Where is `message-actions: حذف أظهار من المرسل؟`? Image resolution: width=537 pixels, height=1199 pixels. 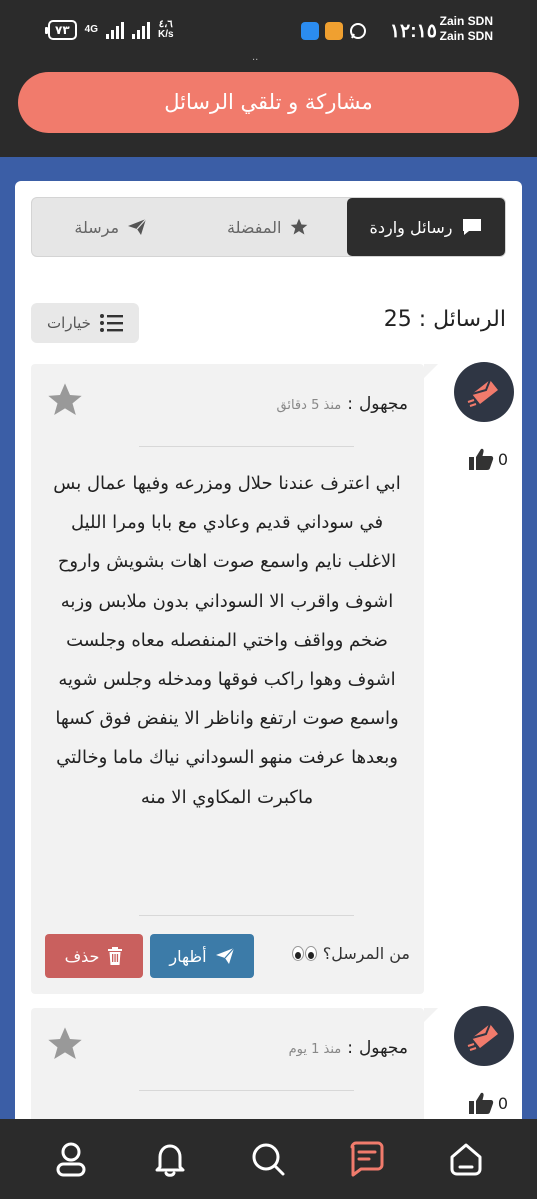 message-actions: حذف أظهار من المرسل؟ is located at coordinates (227, 956).